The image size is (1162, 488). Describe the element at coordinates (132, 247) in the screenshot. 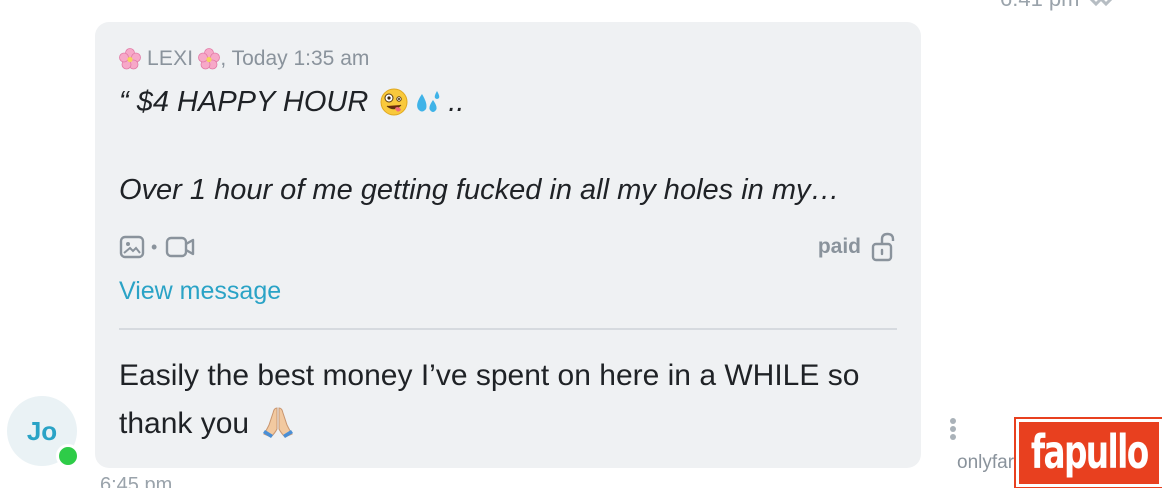

I see `image-icon` at that location.